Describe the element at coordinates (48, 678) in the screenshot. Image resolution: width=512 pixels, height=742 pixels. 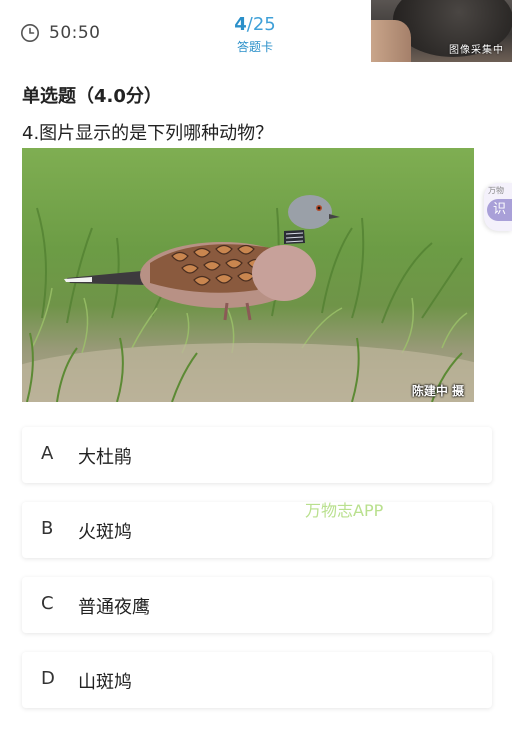
I see `option-letter: D` at that location.